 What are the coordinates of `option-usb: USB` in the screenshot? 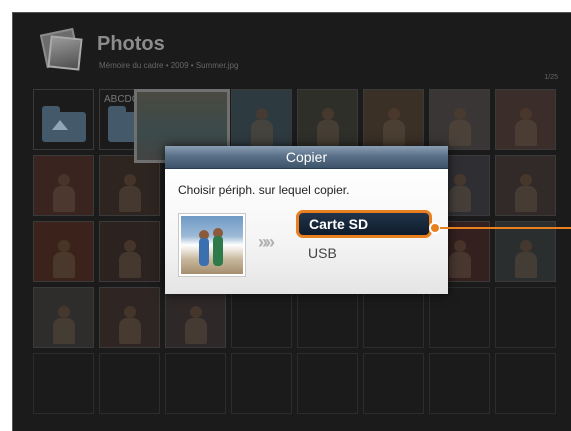 It's located at (322, 253).